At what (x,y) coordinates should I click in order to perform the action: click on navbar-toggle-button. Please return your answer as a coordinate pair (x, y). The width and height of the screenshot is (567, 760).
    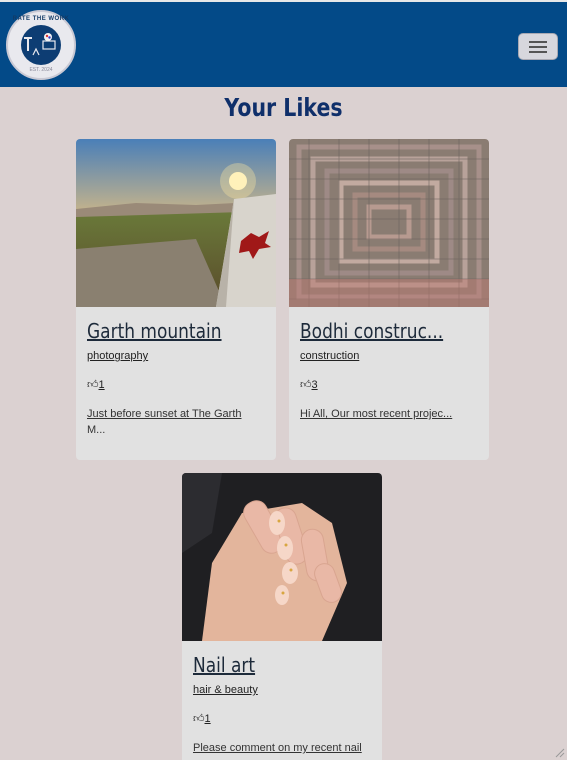
    Looking at the image, I should click on (538, 46).